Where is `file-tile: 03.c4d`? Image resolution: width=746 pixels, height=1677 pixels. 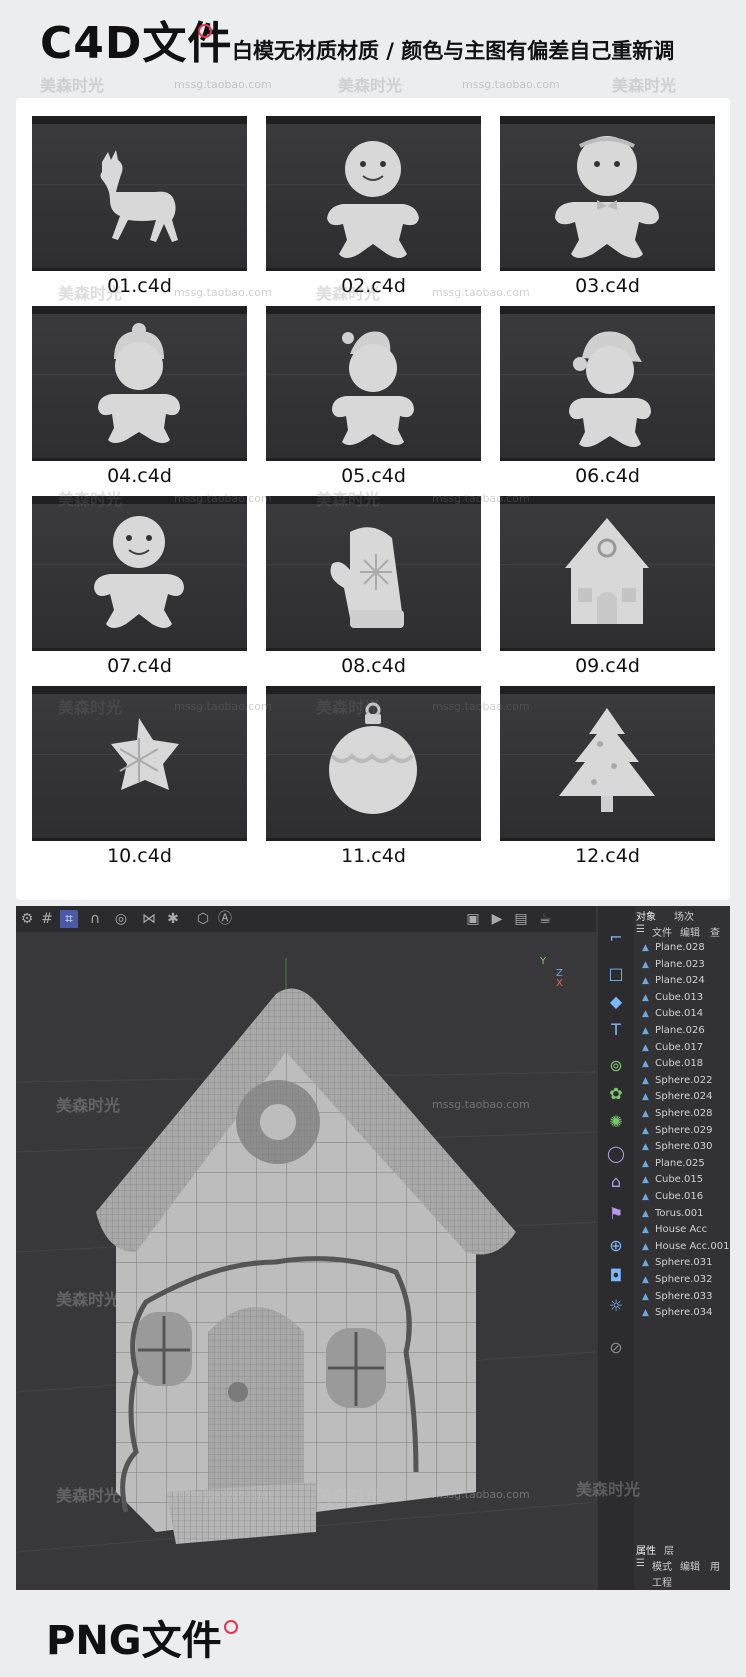
file-tile: 03.c4d is located at coordinates (607, 207).